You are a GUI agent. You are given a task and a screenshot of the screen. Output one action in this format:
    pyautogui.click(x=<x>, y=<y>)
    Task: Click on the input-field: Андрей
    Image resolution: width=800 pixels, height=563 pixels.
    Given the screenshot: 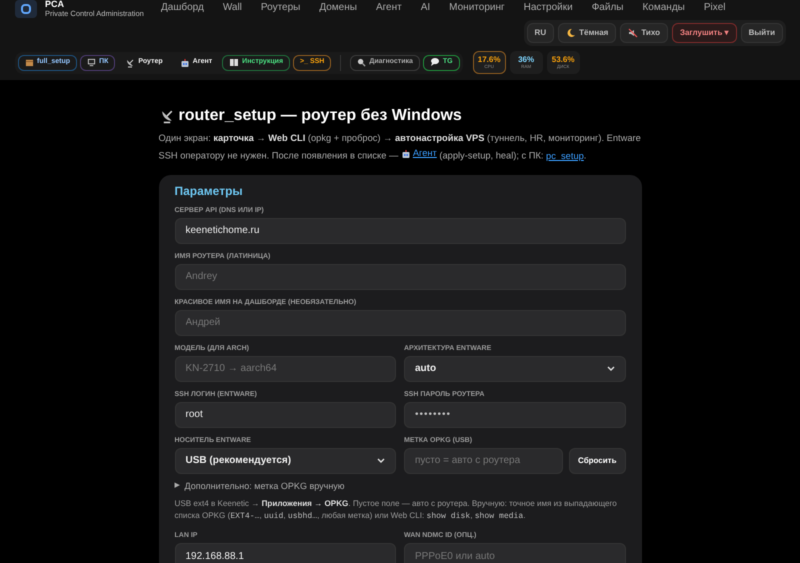 What is the action you would take?
    pyautogui.click(x=400, y=323)
    